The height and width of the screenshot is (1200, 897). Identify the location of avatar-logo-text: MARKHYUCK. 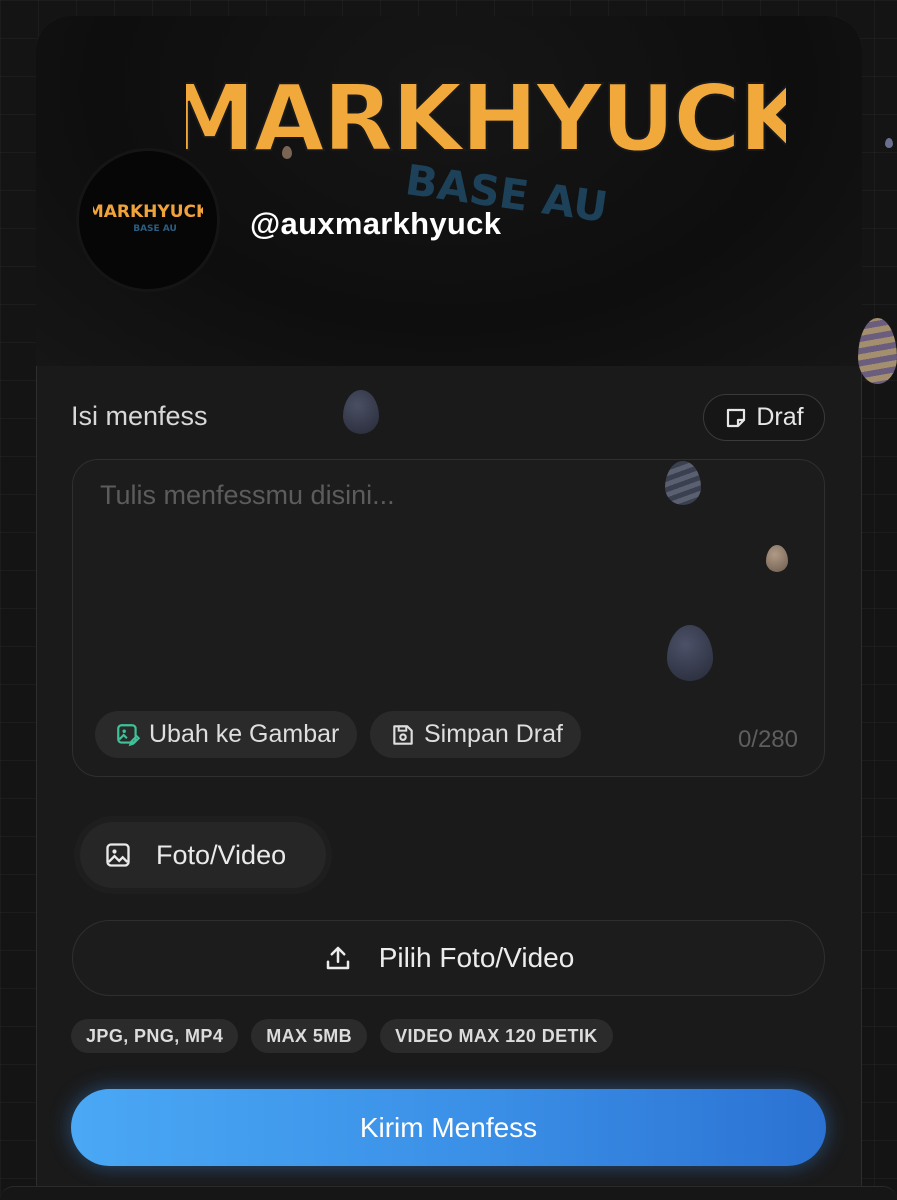
(148, 212).